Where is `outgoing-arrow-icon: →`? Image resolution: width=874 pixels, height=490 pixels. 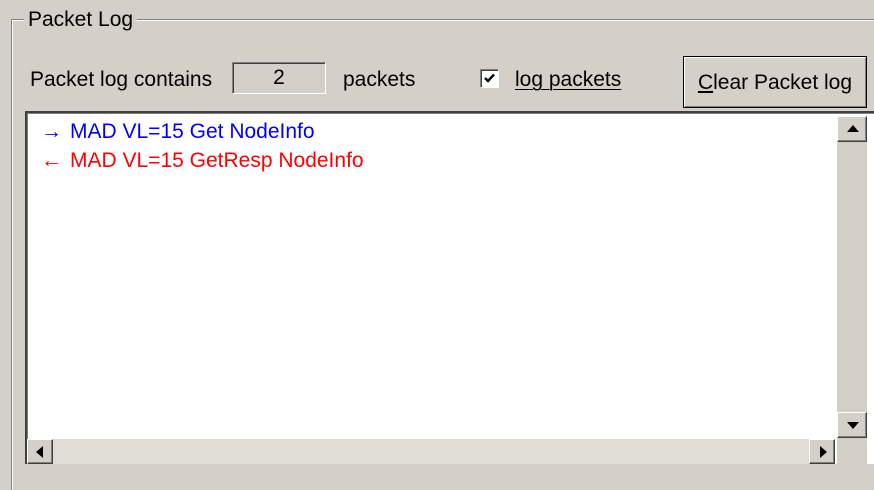 outgoing-arrow-icon: → is located at coordinates (51, 131).